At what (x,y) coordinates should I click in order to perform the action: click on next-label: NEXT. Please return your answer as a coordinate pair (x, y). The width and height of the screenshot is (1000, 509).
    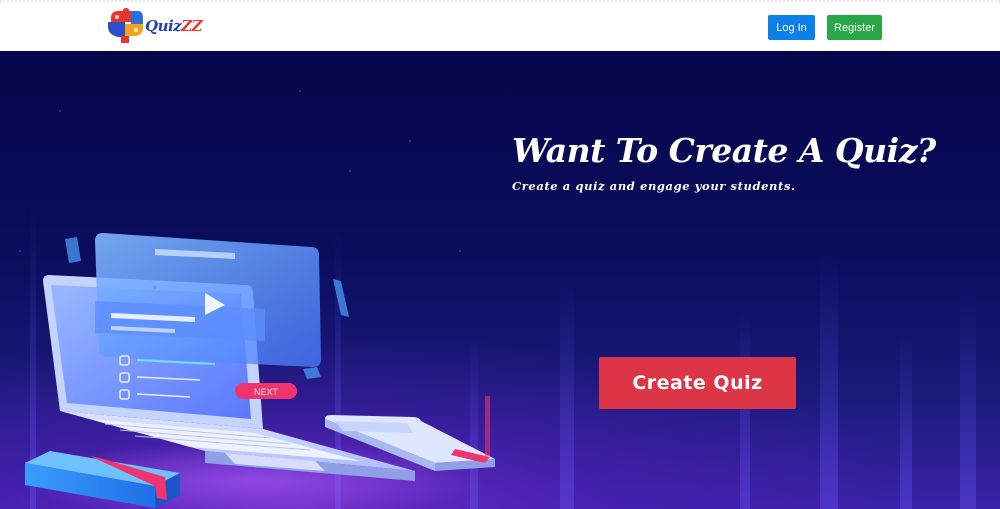
    Looking at the image, I should click on (266, 392).